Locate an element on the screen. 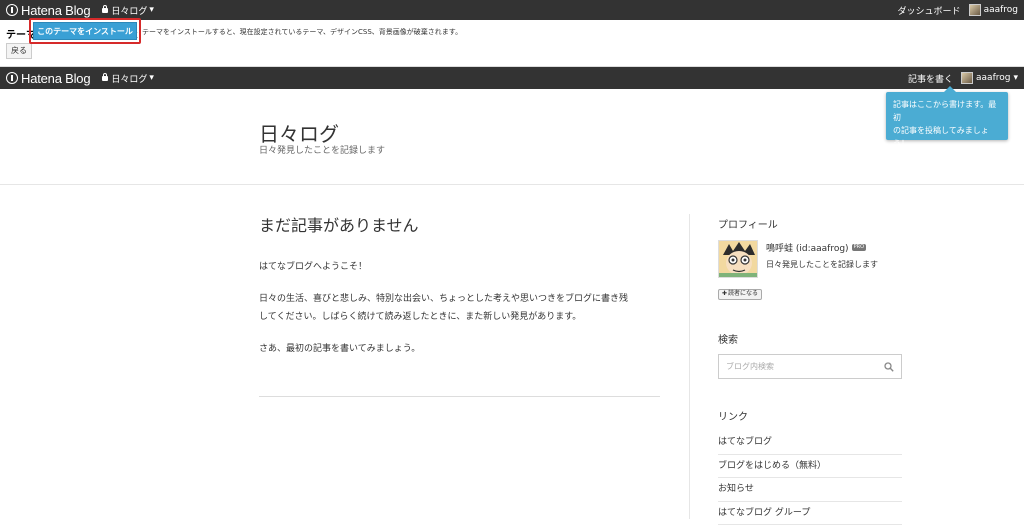 The image size is (1024, 525). welcome-text: はてなブログへようこそ！ is located at coordinates (459, 267).